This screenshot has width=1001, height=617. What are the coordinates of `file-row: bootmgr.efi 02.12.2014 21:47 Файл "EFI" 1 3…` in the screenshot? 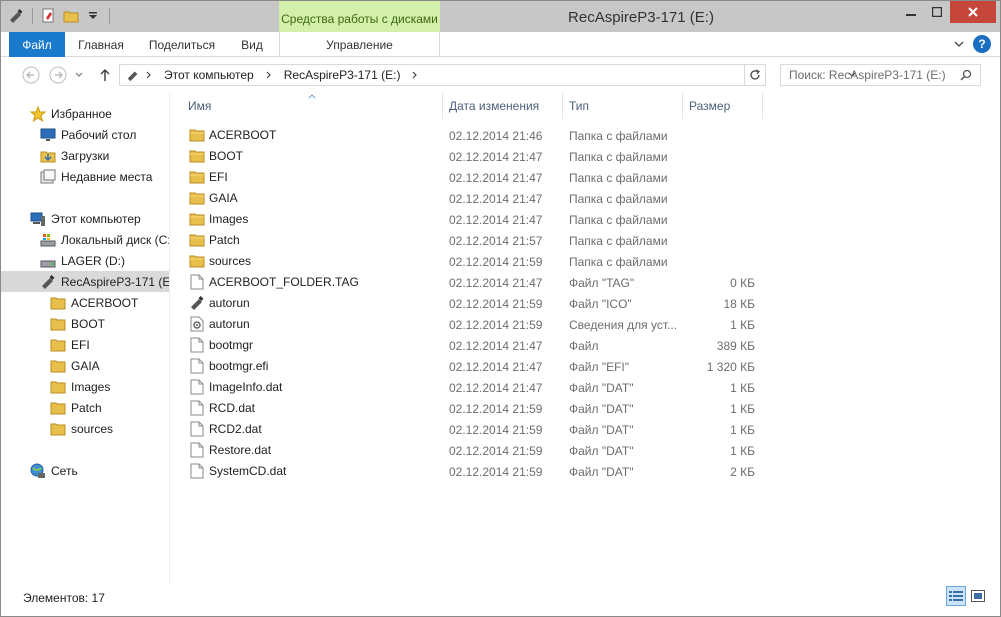 It's located at (588, 366).